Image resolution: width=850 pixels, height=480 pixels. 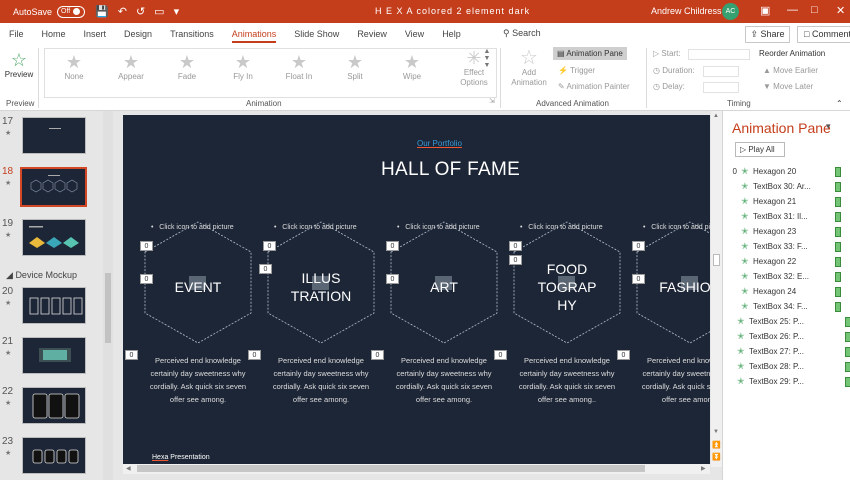 I want to click on scroll-left-icon: ◀, so click(x=128, y=468).